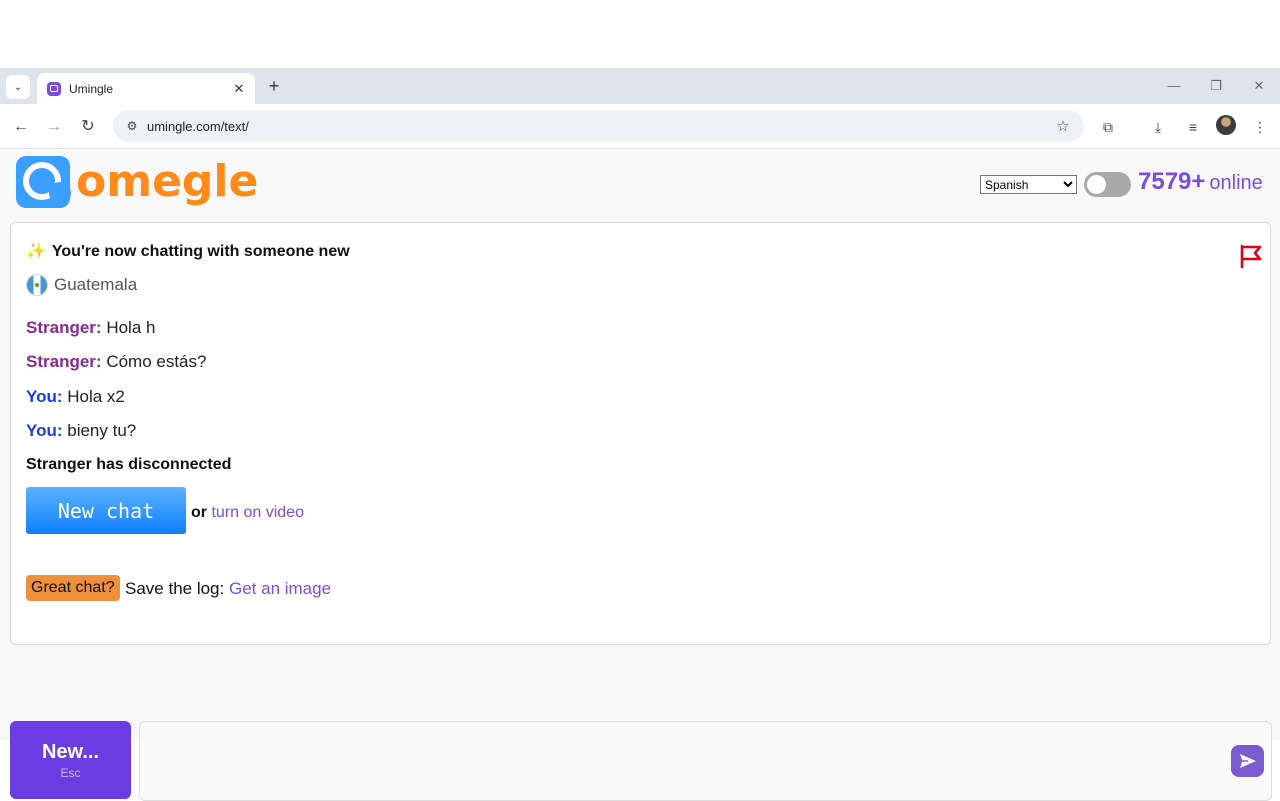  What do you see at coordinates (1236, 183) in the screenshot?
I see `online-label: online` at bounding box center [1236, 183].